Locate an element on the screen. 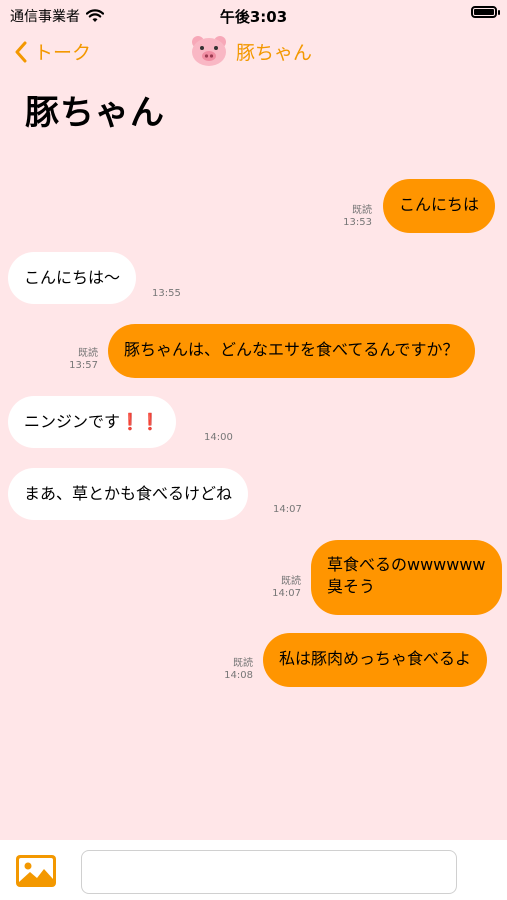 Image resolution: width=507 pixels, height=900 pixels. message-time: 14:00 is located at coordinates (218, 437).